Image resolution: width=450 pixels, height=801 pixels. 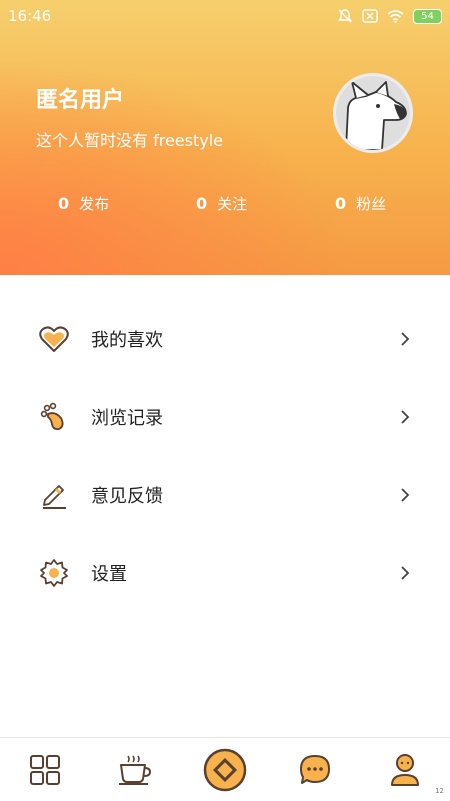 What do you see at coordinates (225, 417) in the screenshot?
I see `menu-item-history: 浏览记录` at bounding box center [225, 417].